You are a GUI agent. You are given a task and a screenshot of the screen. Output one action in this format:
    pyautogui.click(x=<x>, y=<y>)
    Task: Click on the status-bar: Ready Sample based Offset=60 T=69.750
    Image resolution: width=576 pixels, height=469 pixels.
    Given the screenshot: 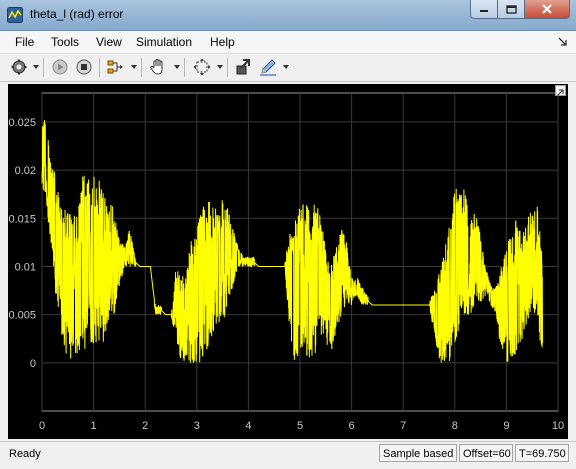 What is the action you would take?
    pyautogui.click(x=288, y=455)
    